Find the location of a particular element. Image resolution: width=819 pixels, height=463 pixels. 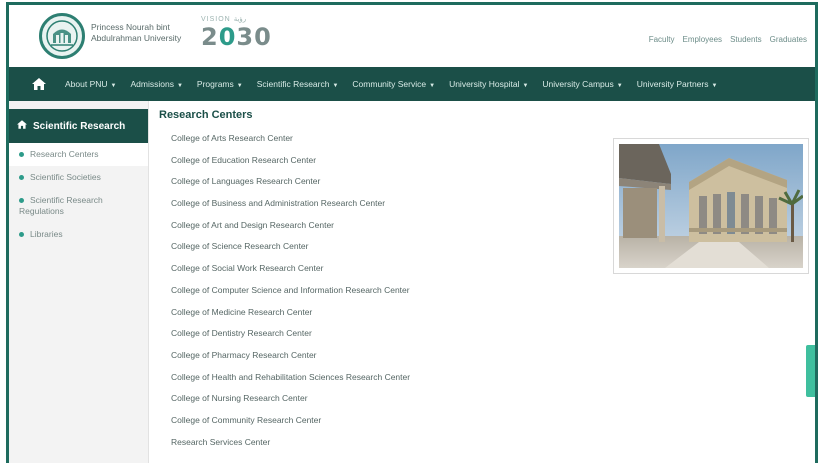

university-emblem-icon is located at coordinates (62, 36).